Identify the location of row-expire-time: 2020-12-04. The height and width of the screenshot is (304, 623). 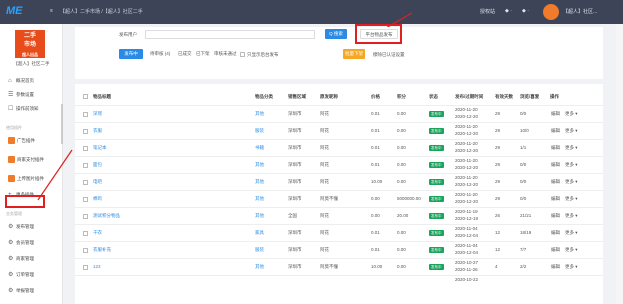
(467, 235).